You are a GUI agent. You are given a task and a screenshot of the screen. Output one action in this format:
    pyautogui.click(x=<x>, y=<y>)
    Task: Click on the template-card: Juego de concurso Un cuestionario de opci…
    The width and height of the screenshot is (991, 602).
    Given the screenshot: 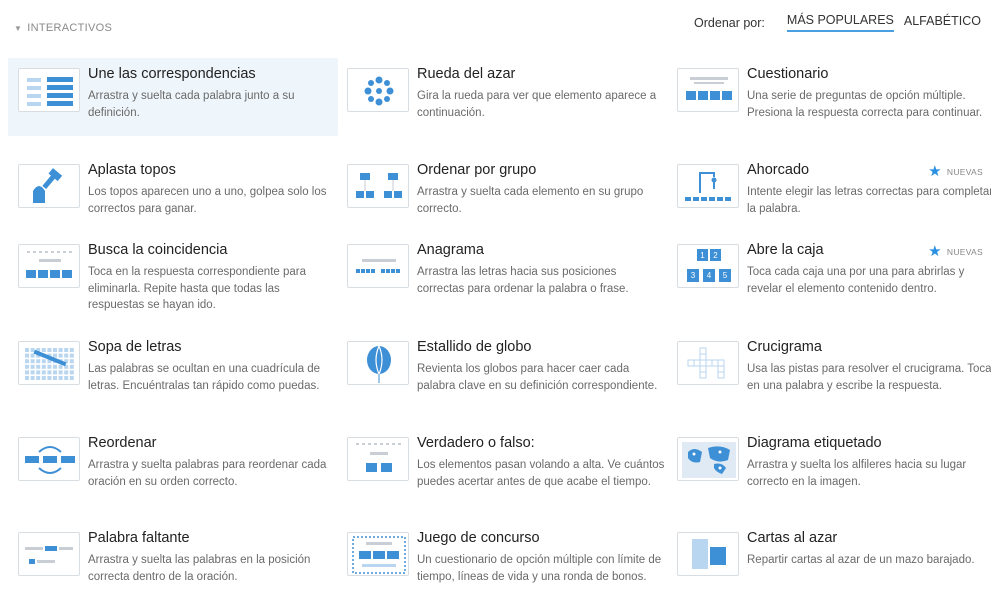 What is the action you would take?
    pyautogui.click(x=502, y=561)
    